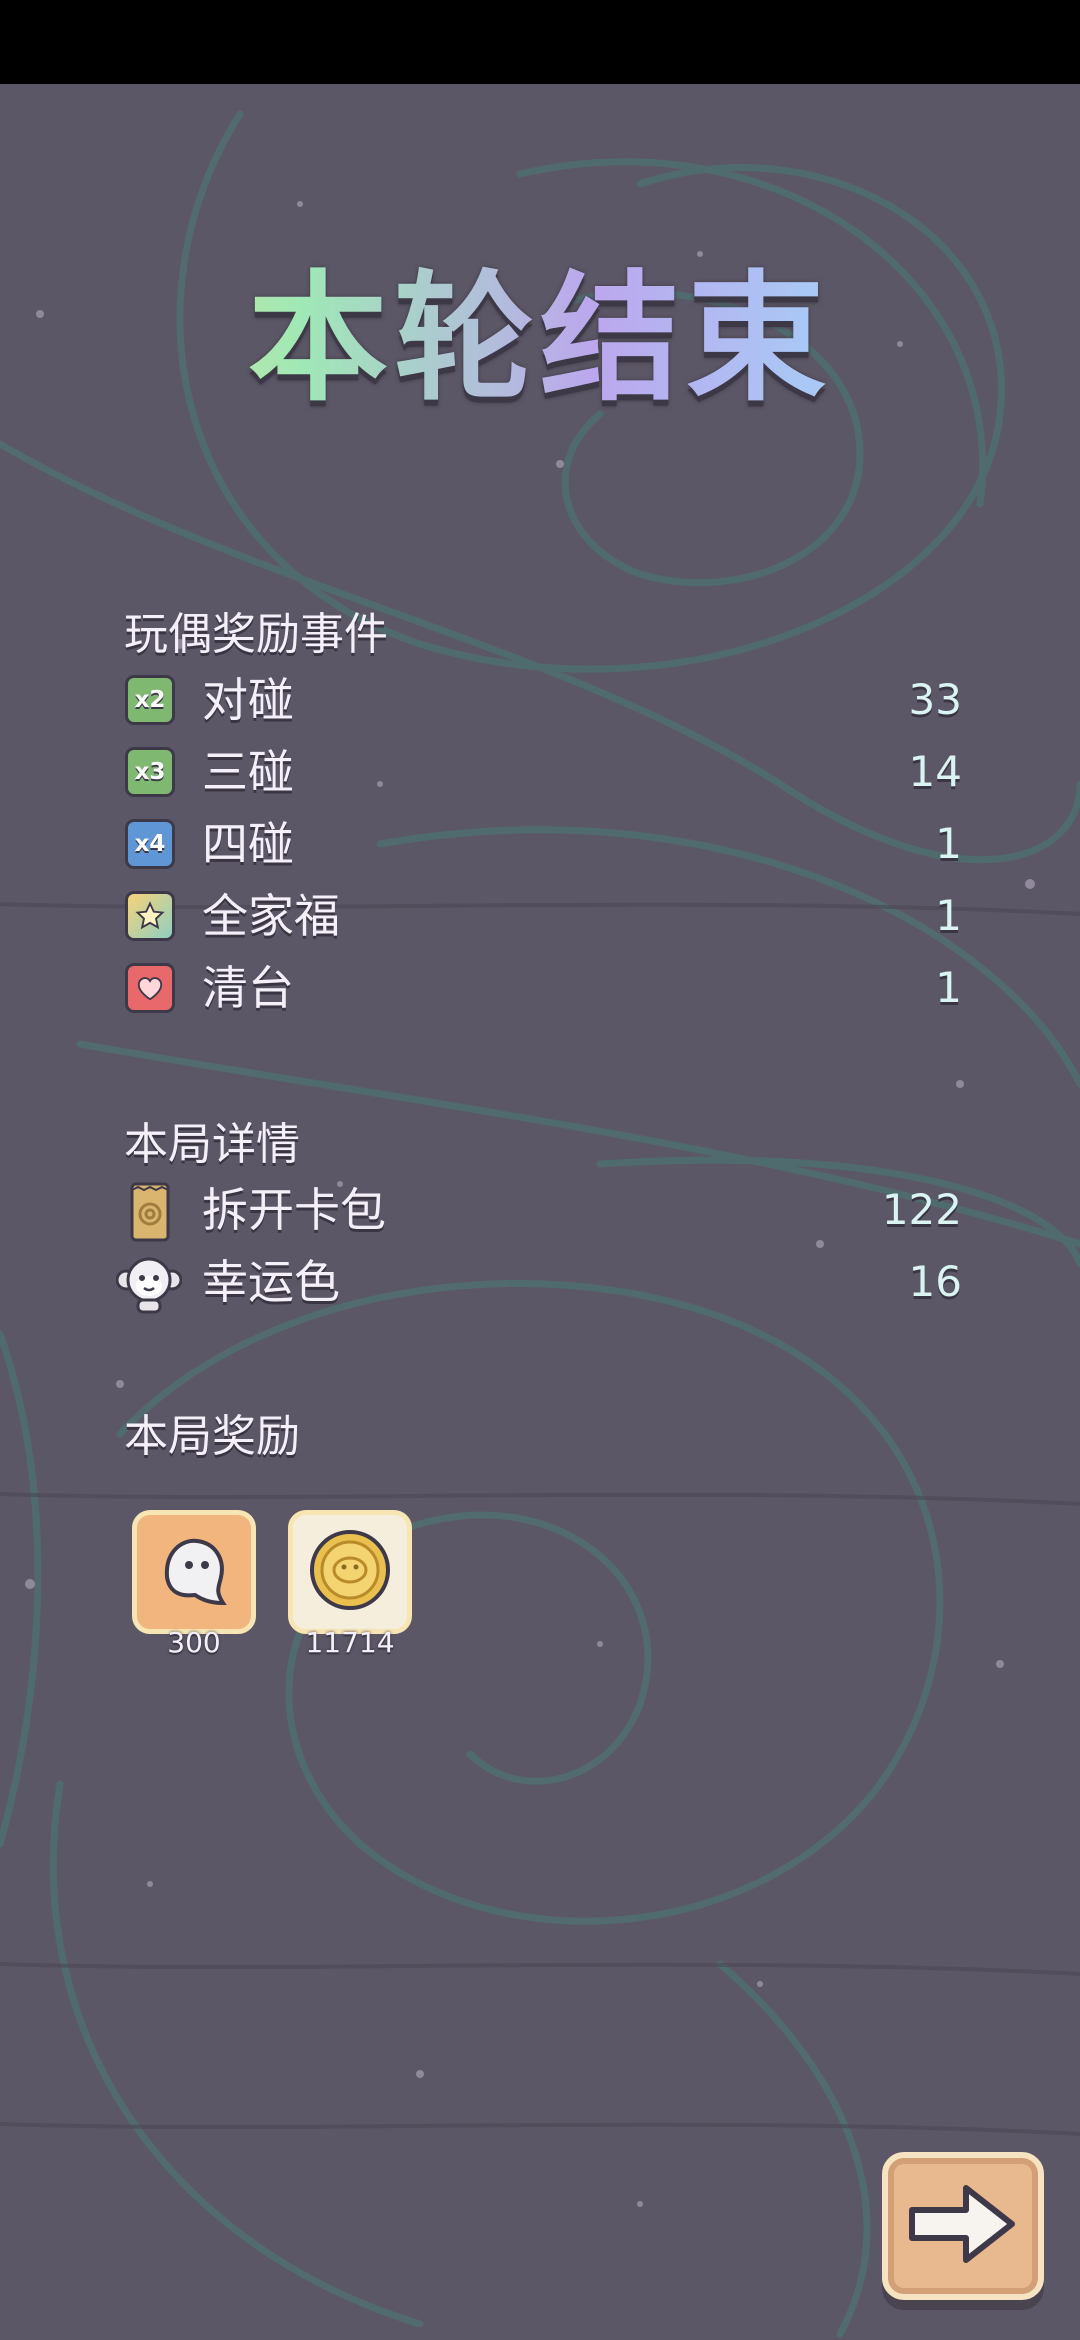 The height and width of the screenshot is (2340, 1080). I want to click on ghost-token-icon, so click(195, 1572).